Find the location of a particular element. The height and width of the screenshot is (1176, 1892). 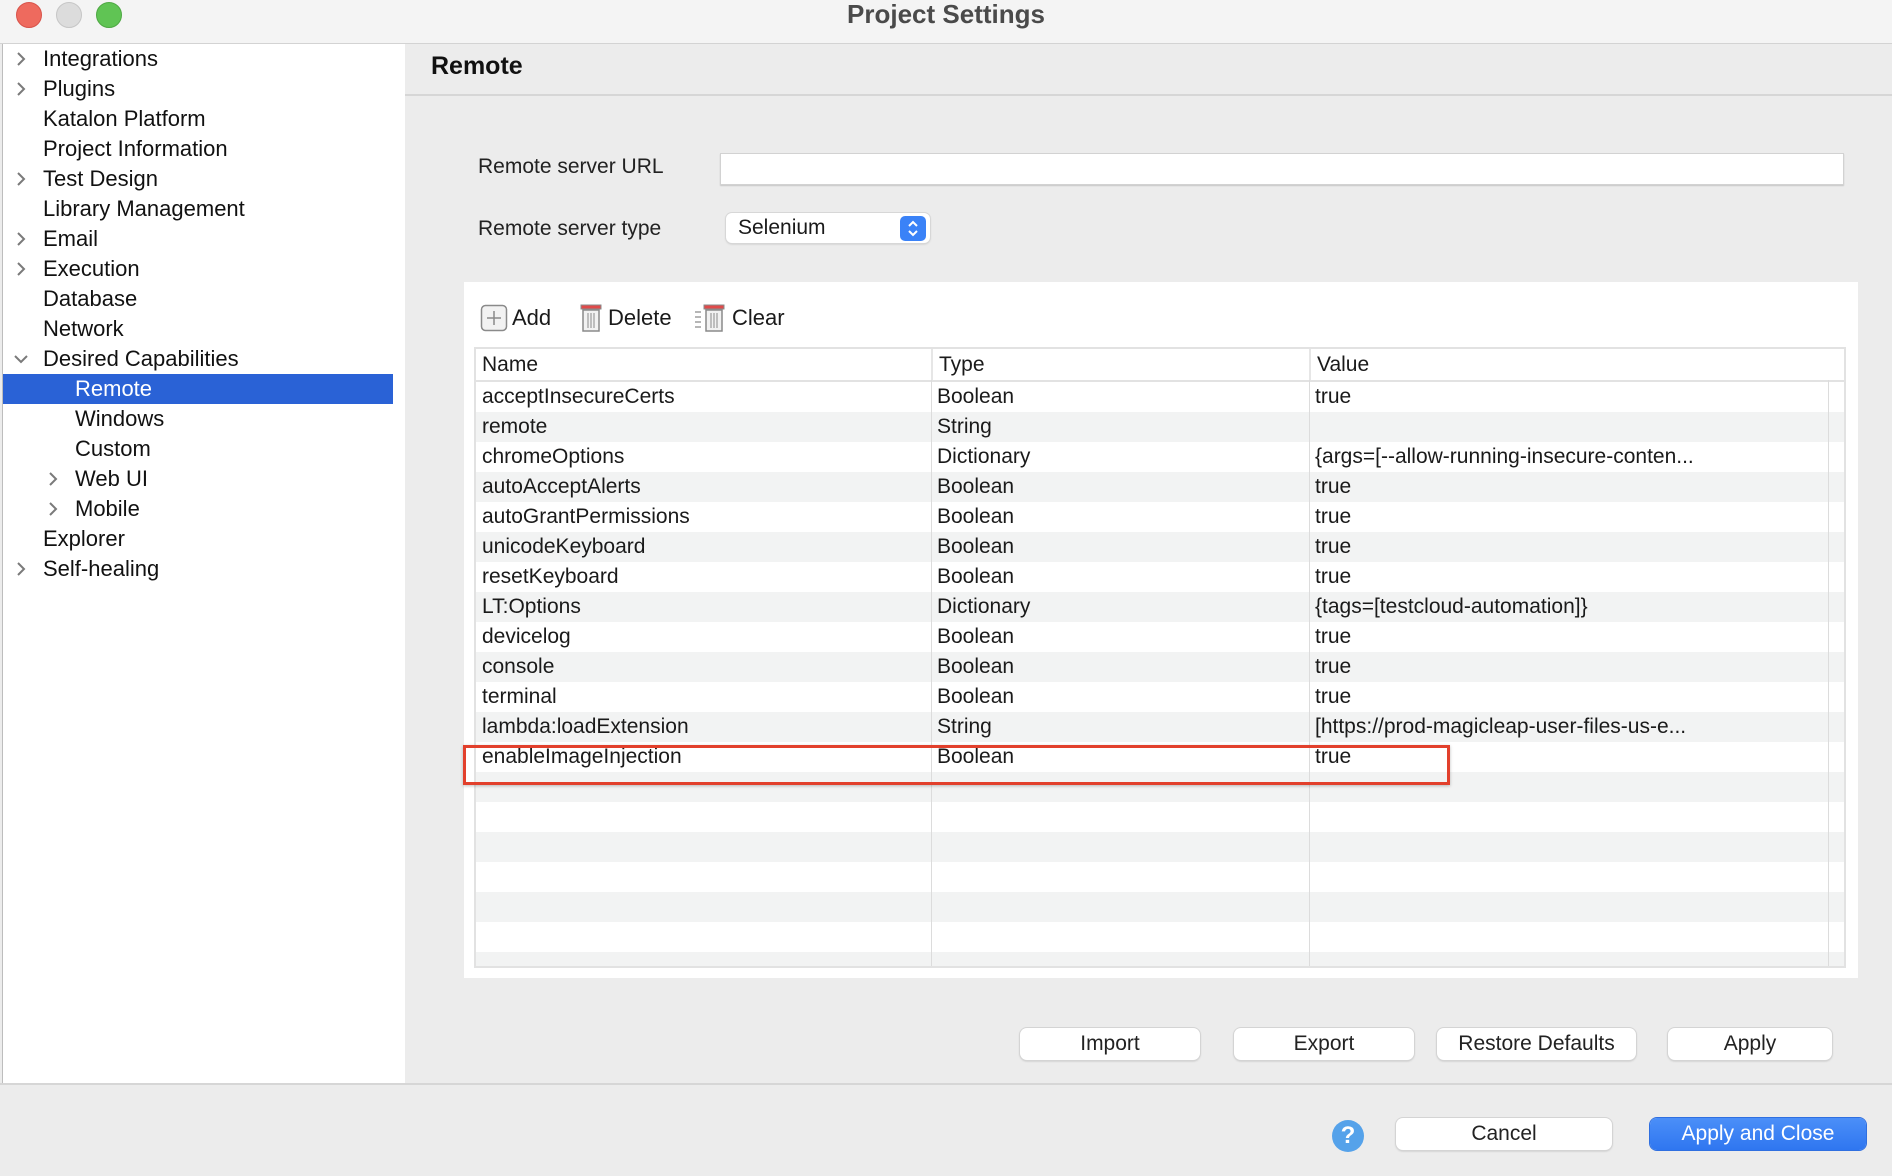

remote-server-url-input is located at coordinates (1282, 169).